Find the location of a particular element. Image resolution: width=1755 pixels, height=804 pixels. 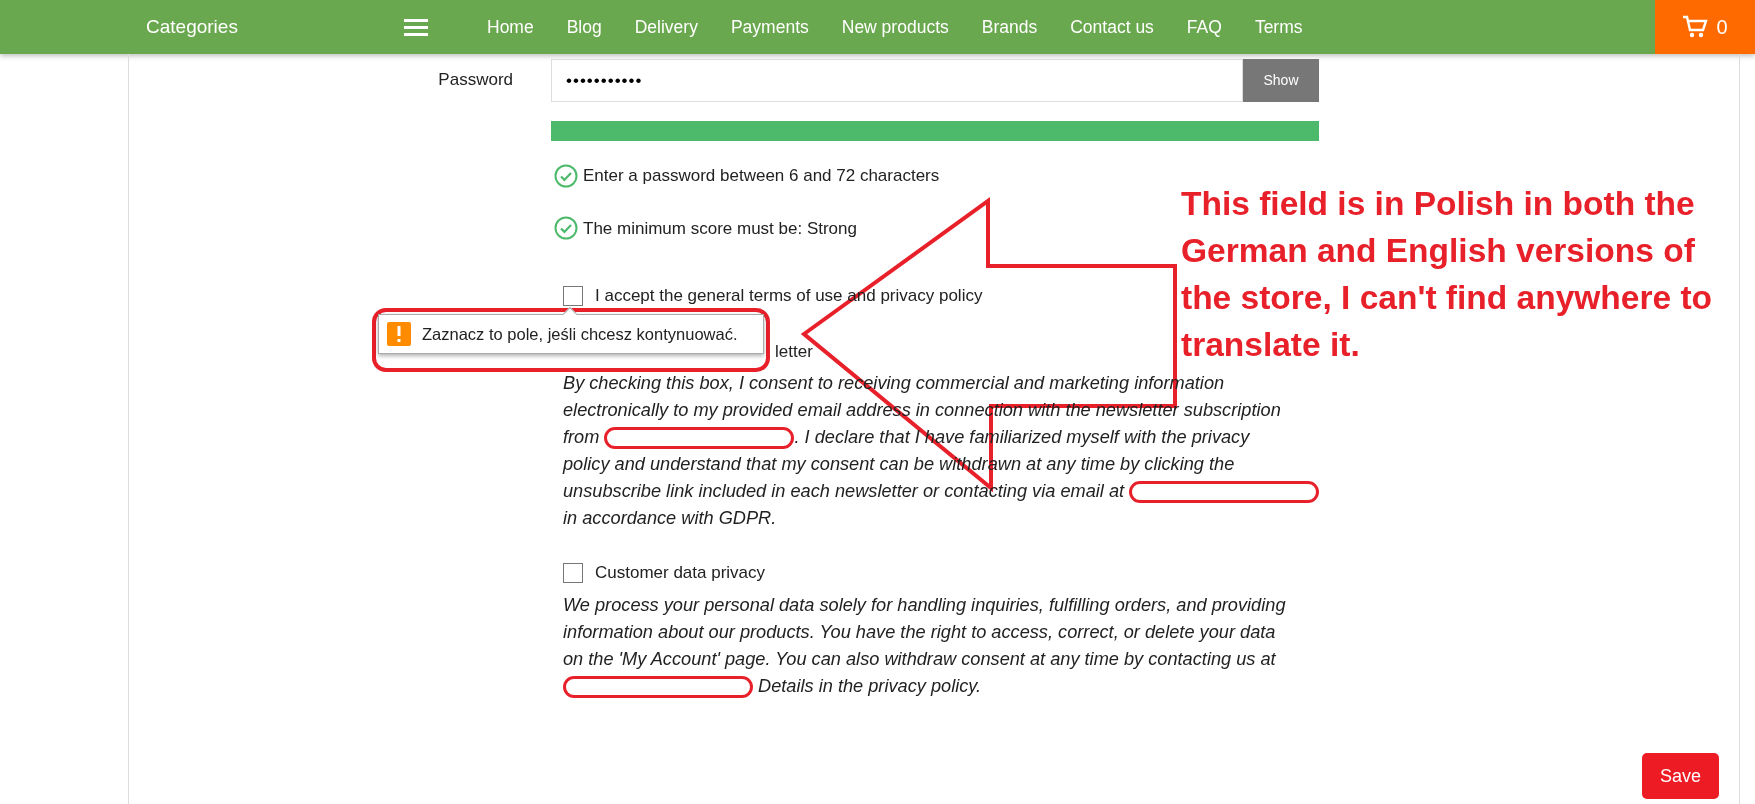

consent-description: We process your personal data solely for handling inquiries, fulfilling orders, and providing information about our products. You have the right to access, correct, or delete your data on the 'My Account' page. You can also withdraw consent at any time by contacting us at Details in the privacy policy. is located at coordinates (924, 646).